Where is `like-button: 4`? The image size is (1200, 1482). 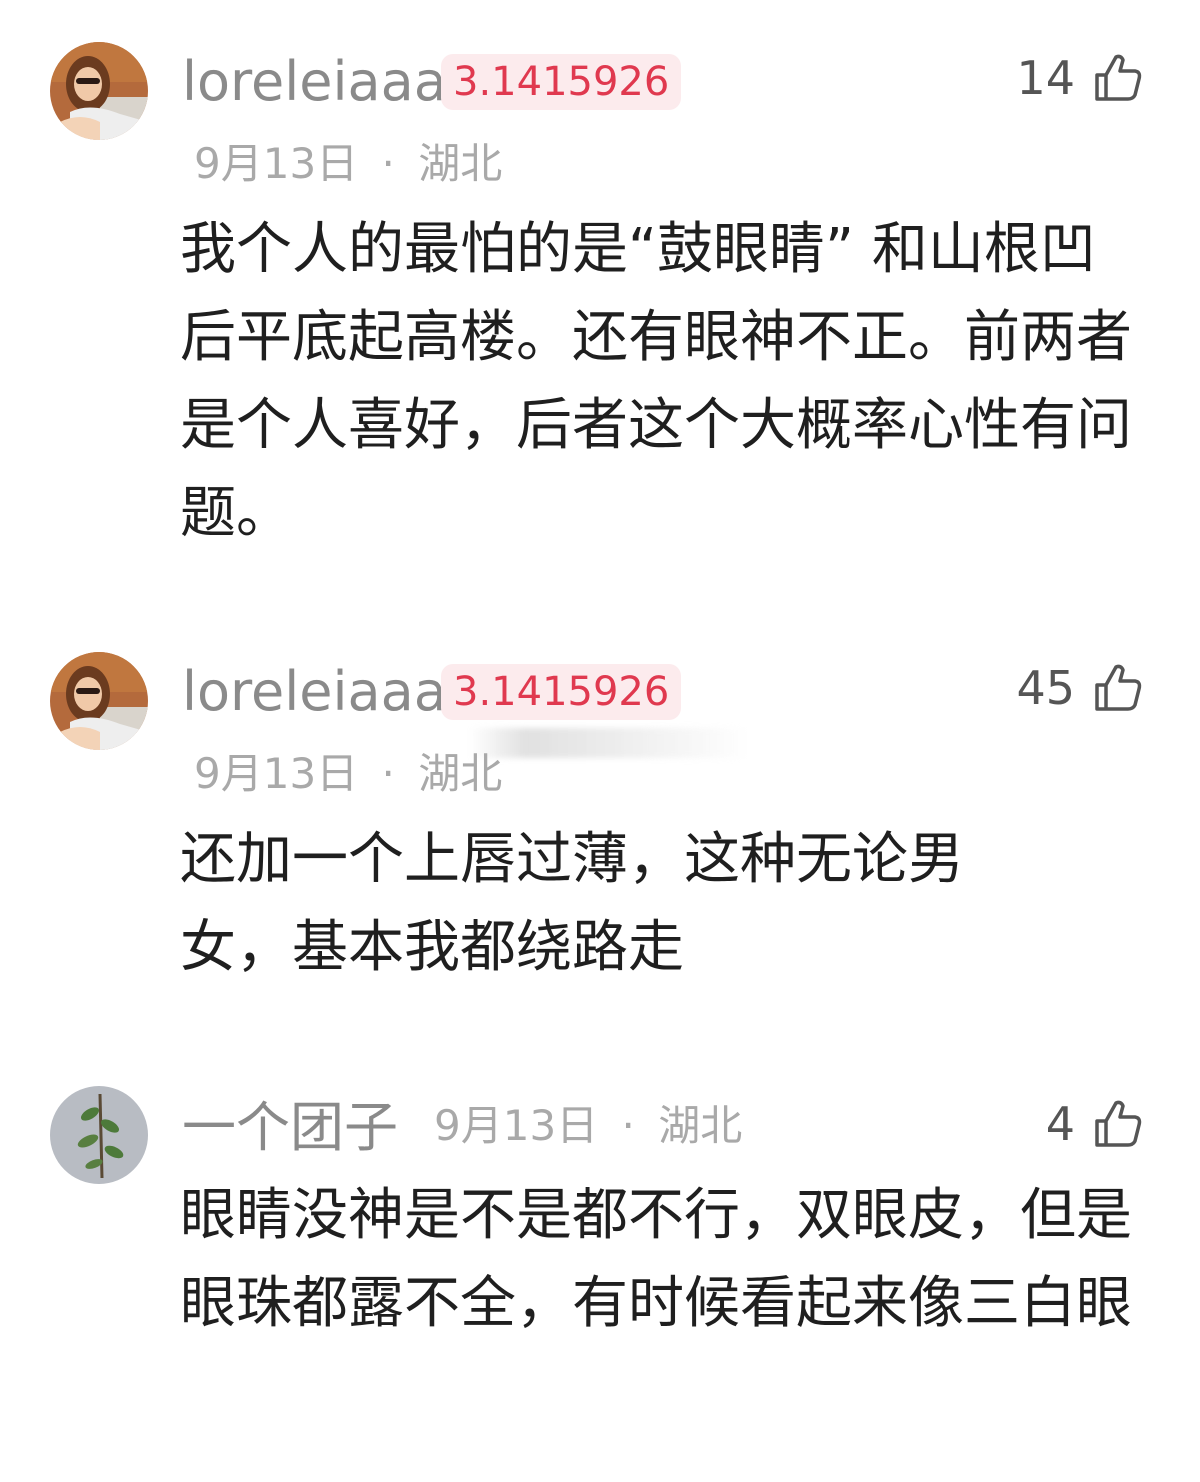 like-button: 4 is located at coordinates (1095, 1124).